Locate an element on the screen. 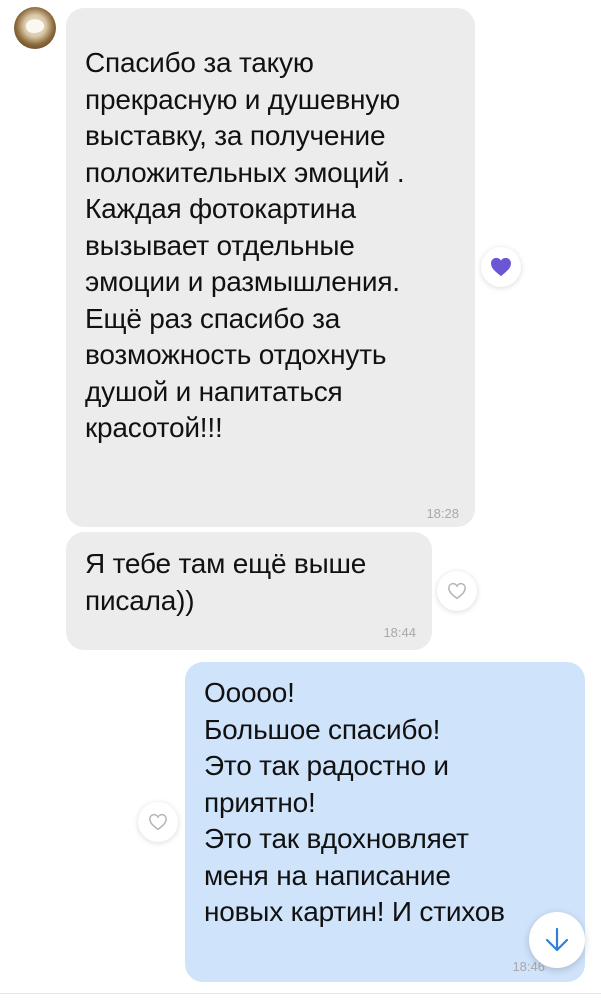 This screenshot has width=601, height=1000. contact-avatar is located at coordinates (35, 28).